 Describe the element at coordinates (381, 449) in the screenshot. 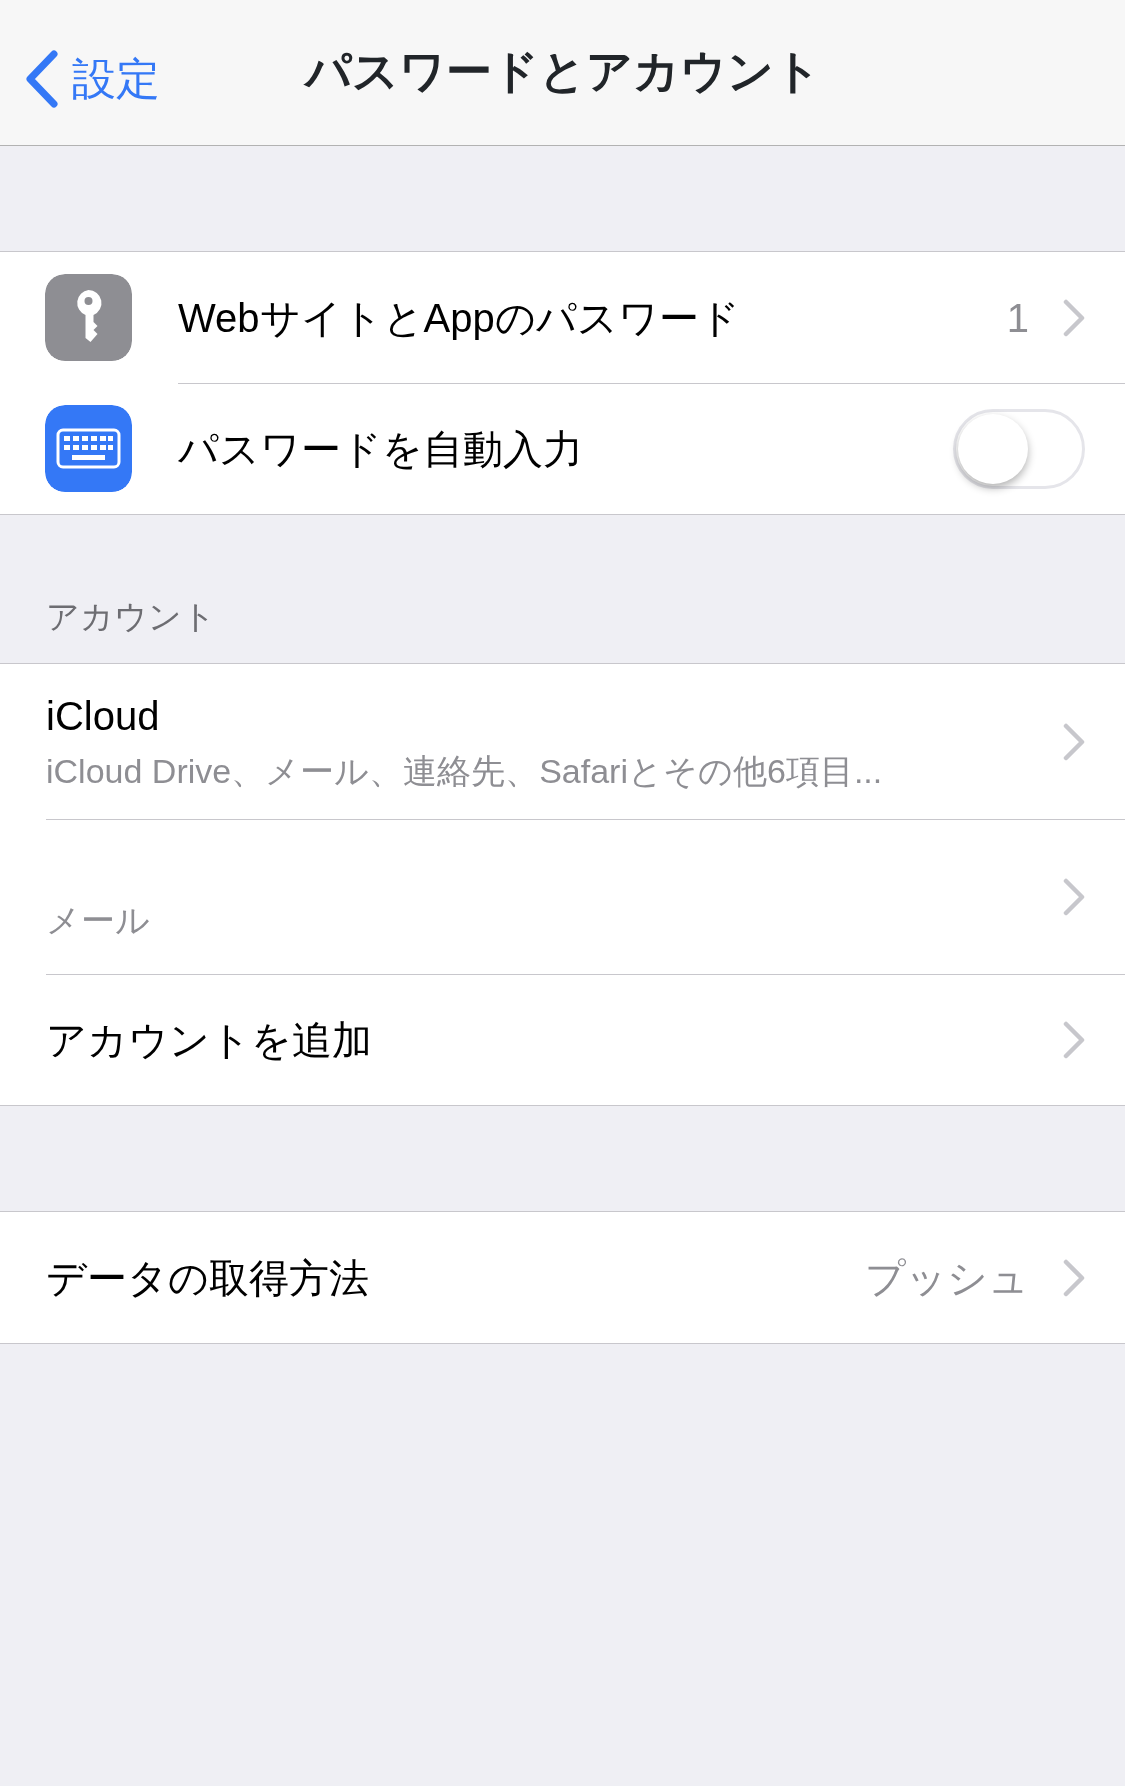

I see `row-title: パスワードを自動入力` at that location.